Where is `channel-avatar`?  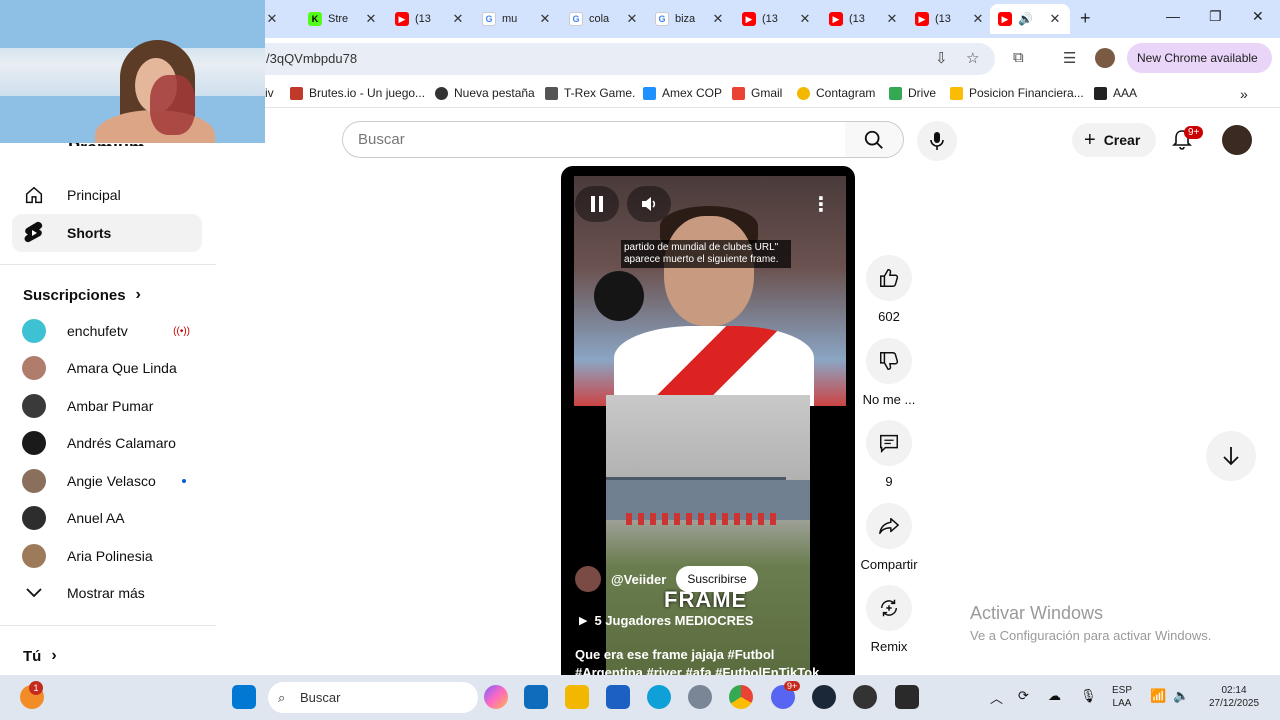
channel-avatar is located at coordinates (588, 579).